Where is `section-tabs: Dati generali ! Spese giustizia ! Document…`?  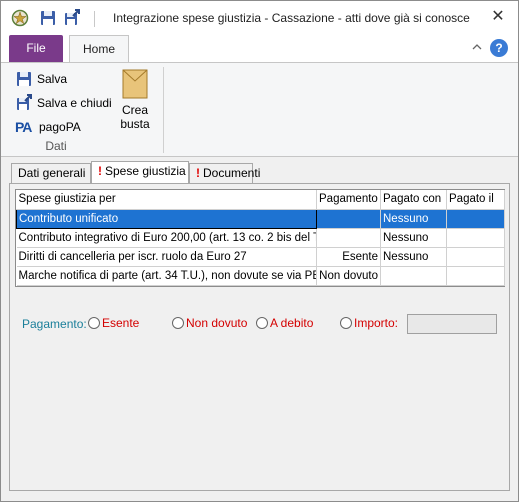
section-tabs: Dati generali ! Spese giustizia ! Document… is located at coordinates (259, 172).